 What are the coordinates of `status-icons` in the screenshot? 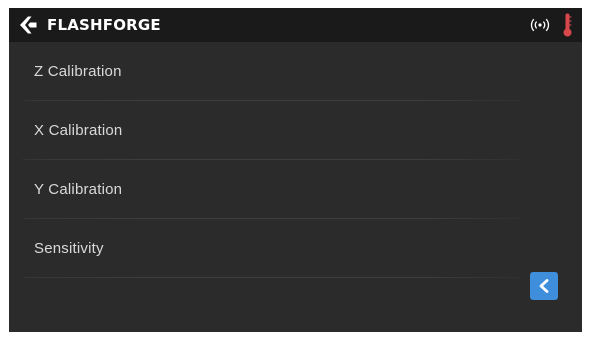 It's located at (550, 25).